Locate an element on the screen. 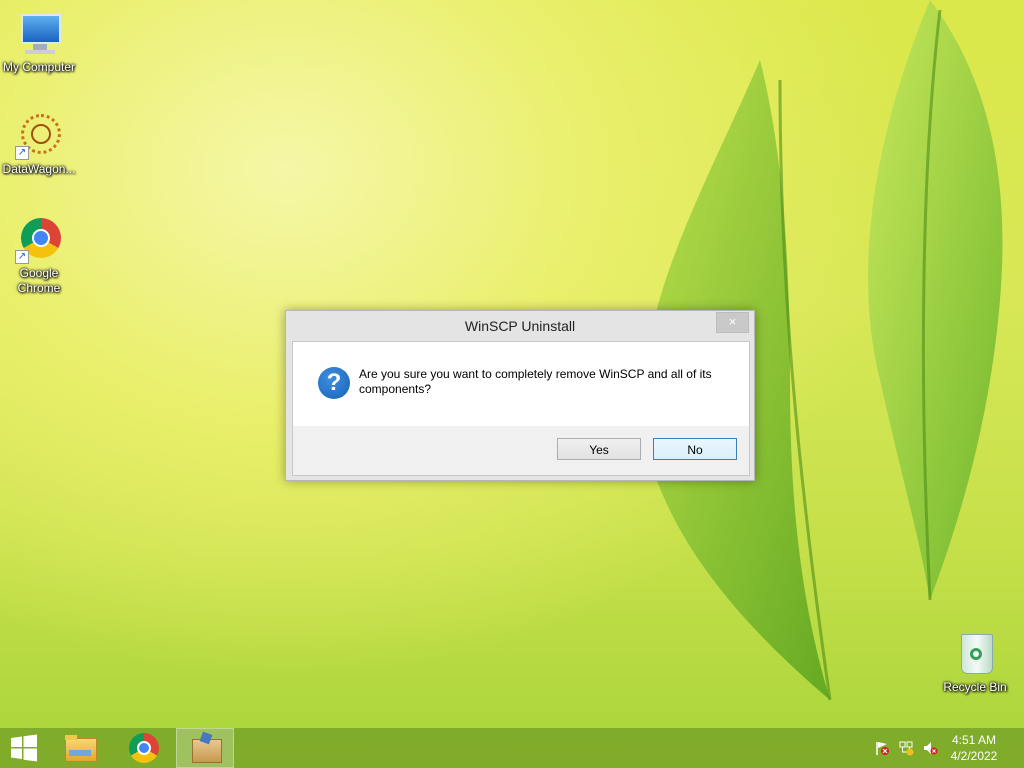  recycle-bin-icon is located at coordinates (975, 654).